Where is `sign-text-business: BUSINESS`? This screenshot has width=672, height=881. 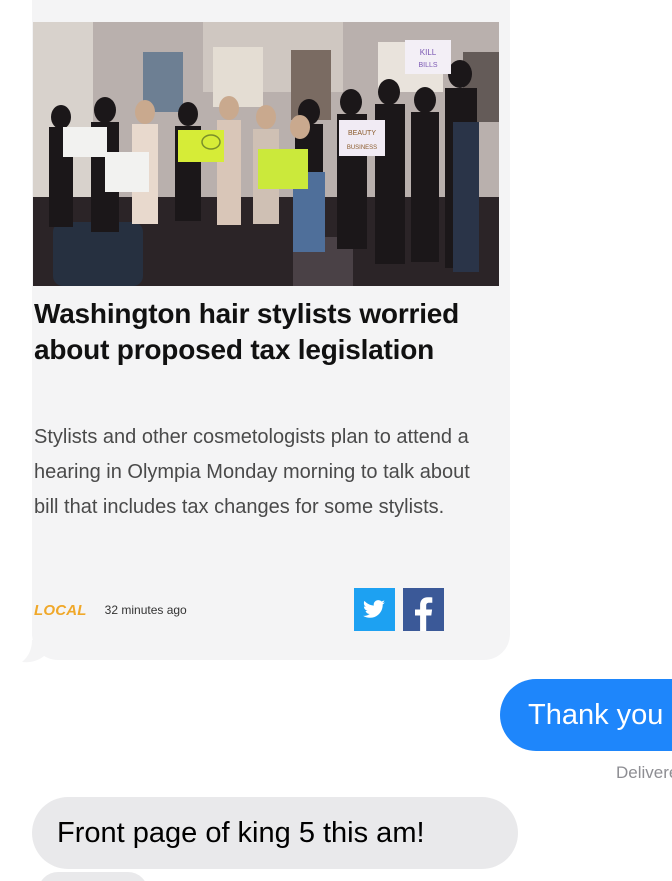
sign-text-business: BUSINESS is located at coordinates (362, 148).